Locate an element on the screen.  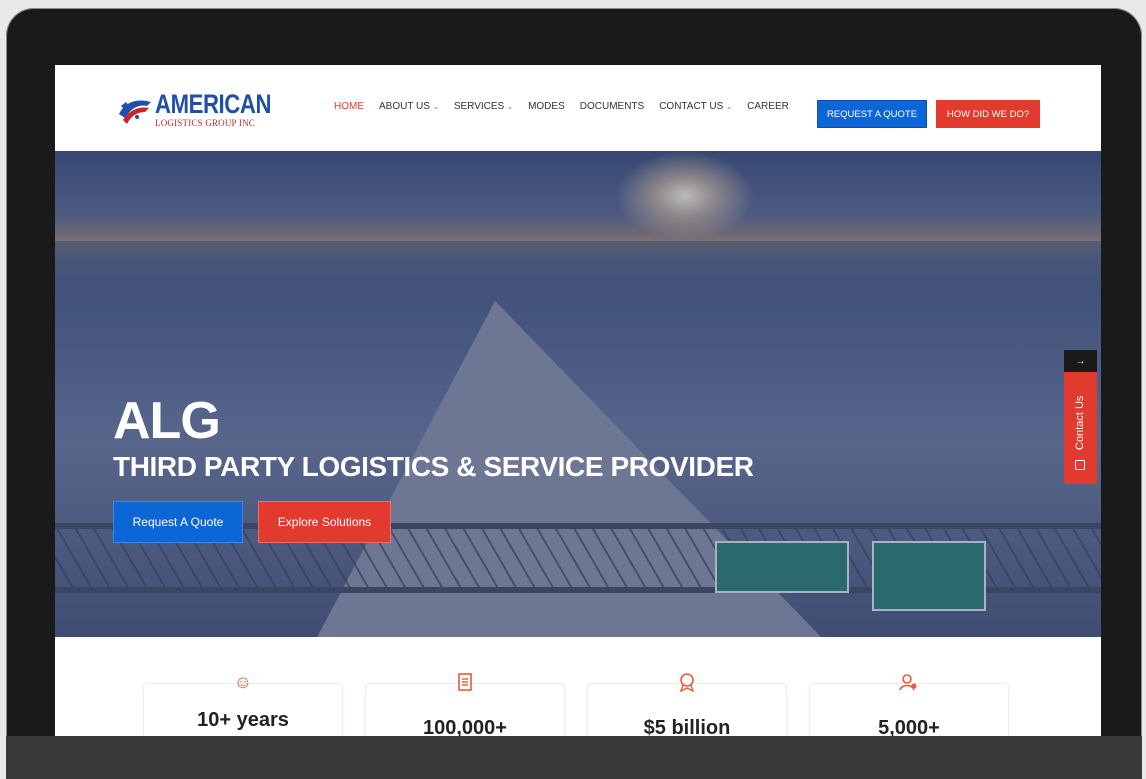
nav-item-home: HOME is located at coordinates (349, 106).